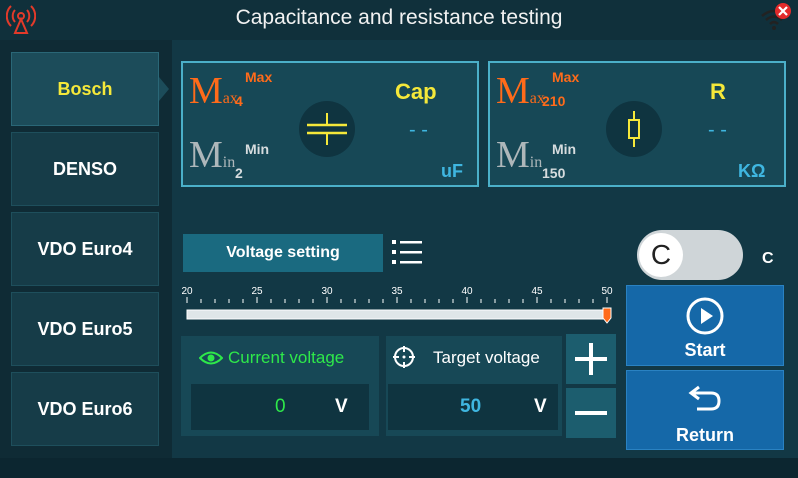 The width and height of the screenshot is (798, 478). Describe the element at coordinates (85, 169) in the screenshot. I see `sidebar-item-denso: DENSO` at that location.